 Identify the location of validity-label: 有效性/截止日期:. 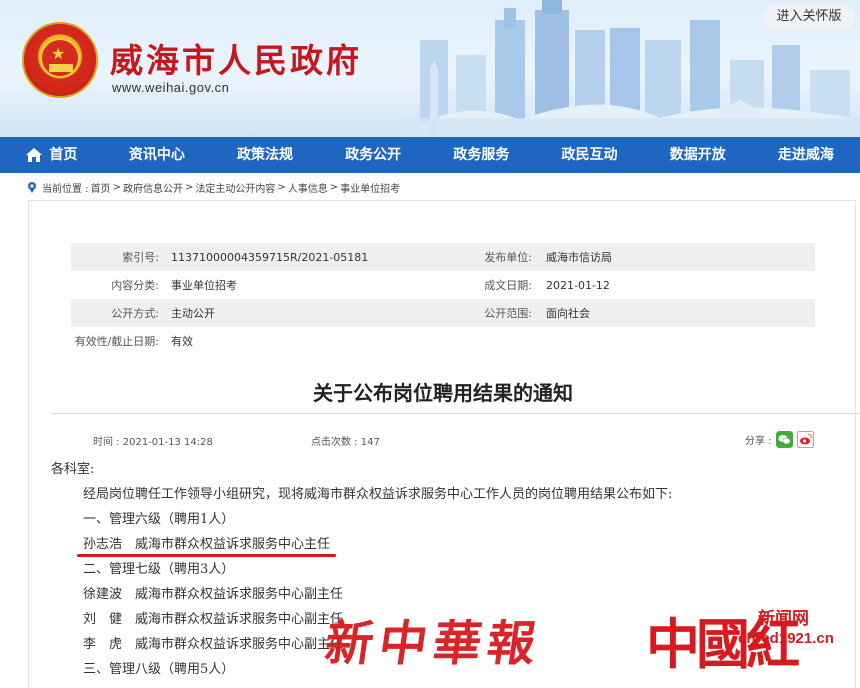
(116, 341).